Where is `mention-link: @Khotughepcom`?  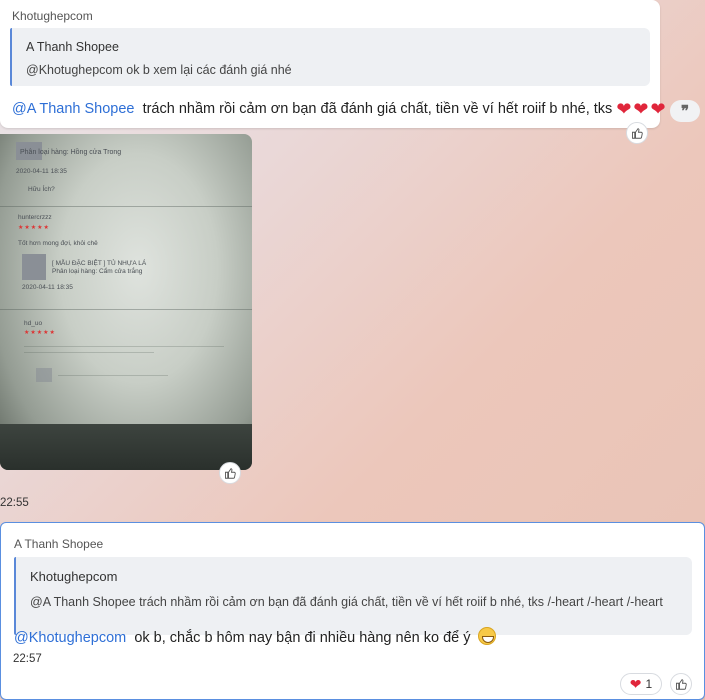 mention-link: @Khotughepcom is located at coordinates (70, 638).